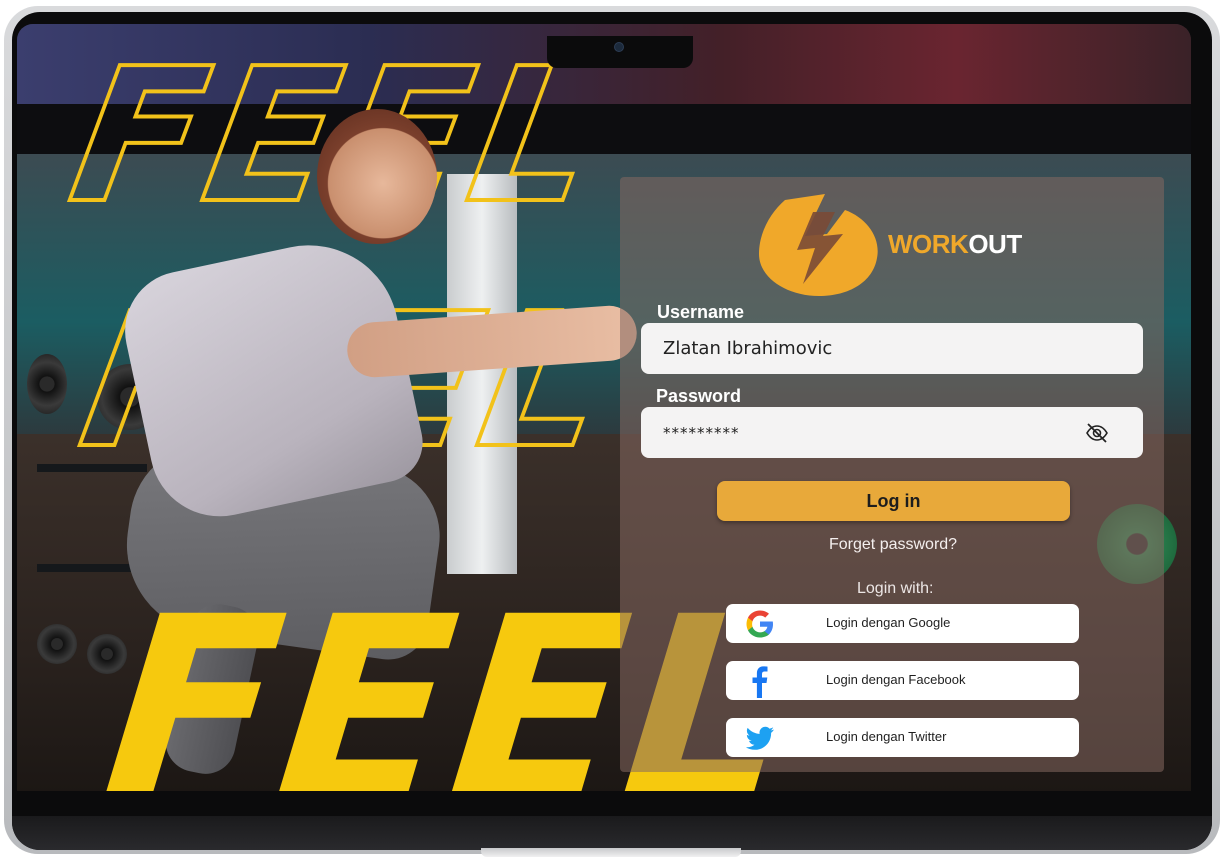 The image size is (1223, 857). Describe the element at coordinates (893, 545) in the screenshot. I see `forgot-password-link: Forget password?` at that location.